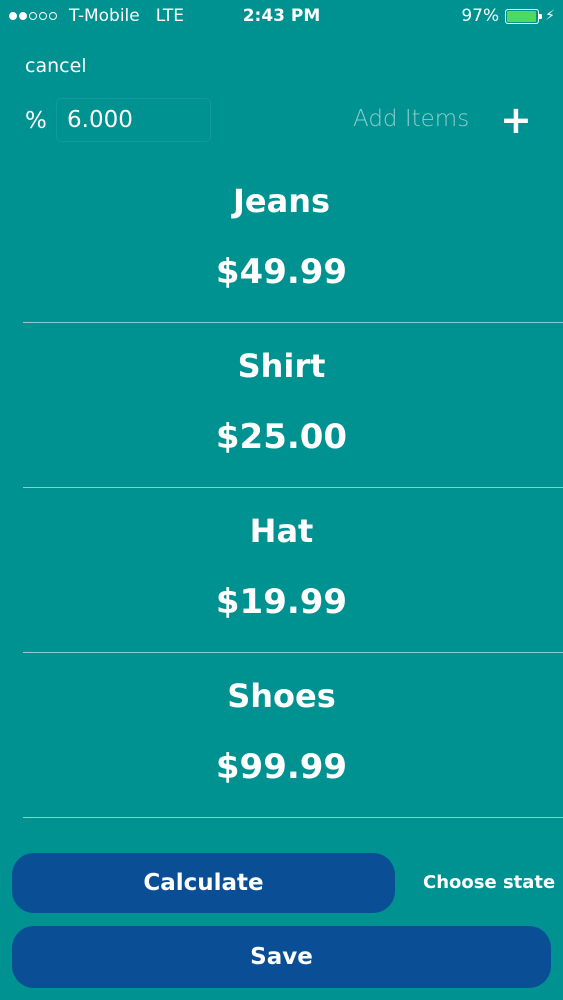 This screenshot has height=1000, width=563. I want to click on tax-rate-input, so click(133, 120).